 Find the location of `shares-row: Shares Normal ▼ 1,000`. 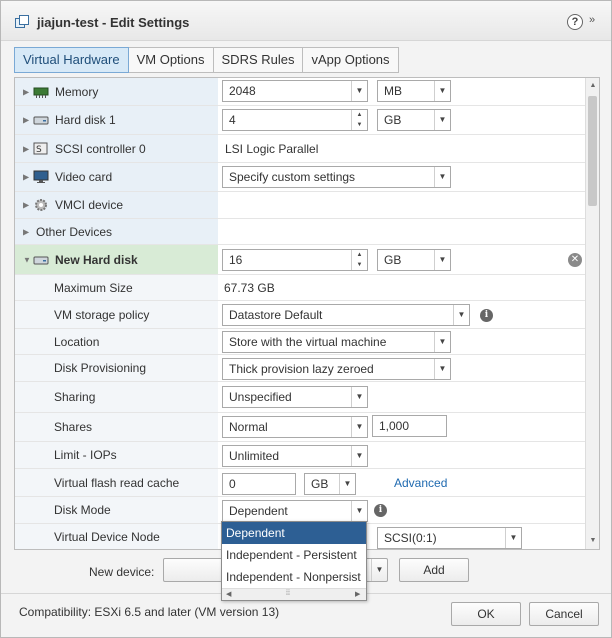

shares-row: Shares Normal ▼ 1,000 is located at coordinates (301, 427).